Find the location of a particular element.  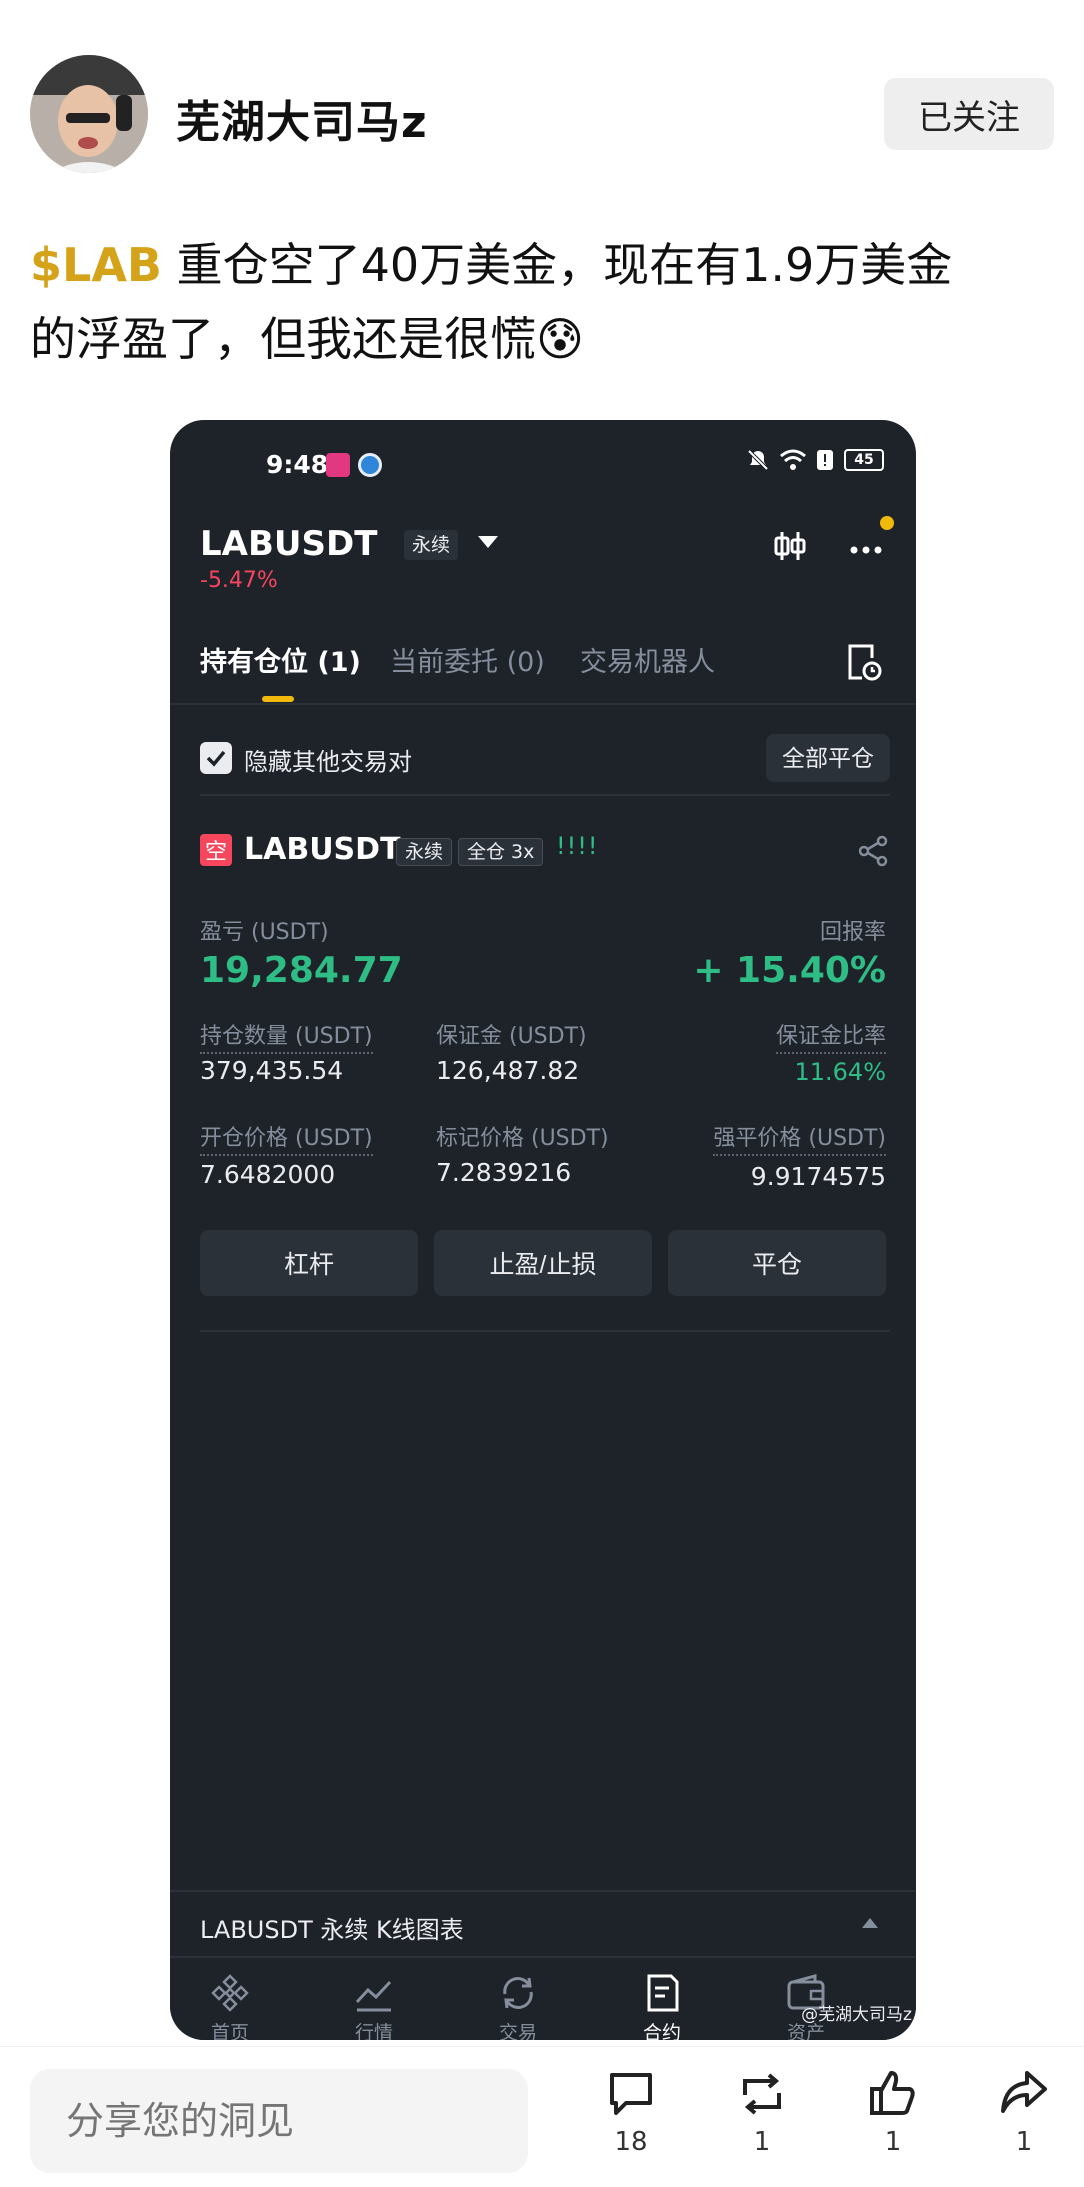

liq-price-value: 9.9174575 is located at coordinates (818, 1176).